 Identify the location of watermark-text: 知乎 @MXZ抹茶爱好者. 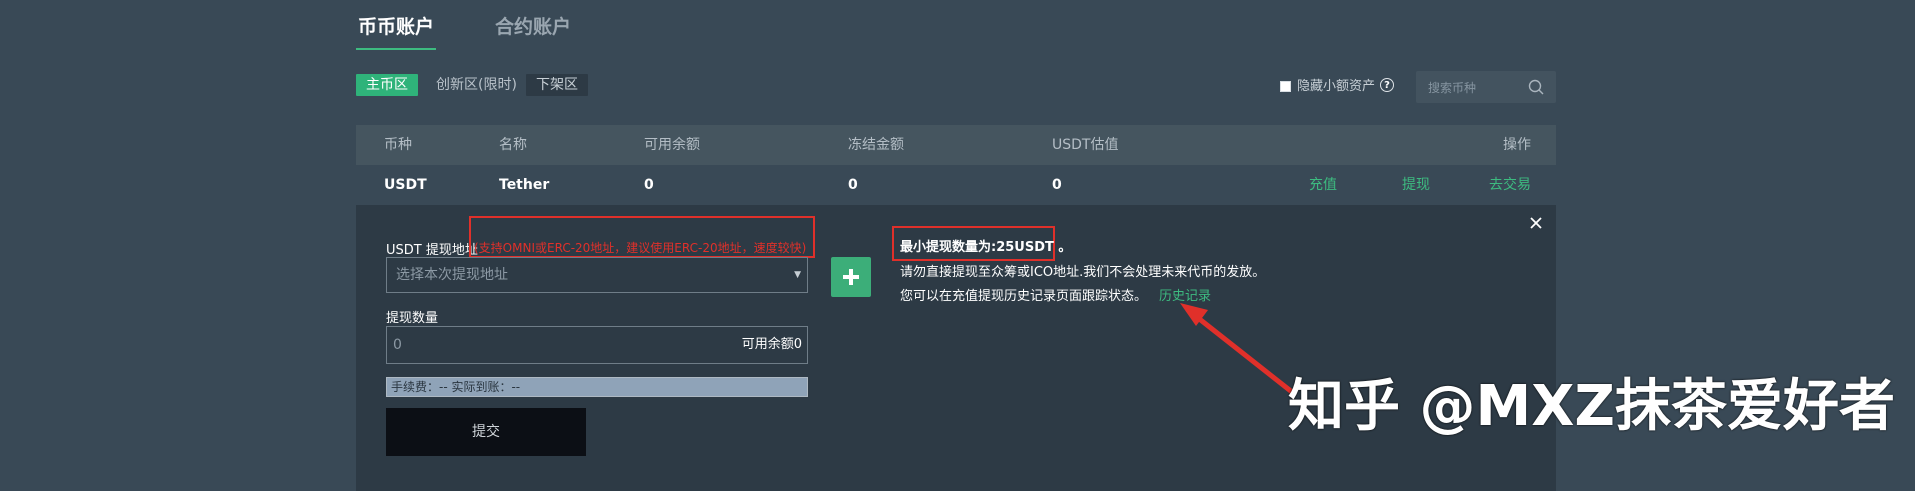
(1592, 406).